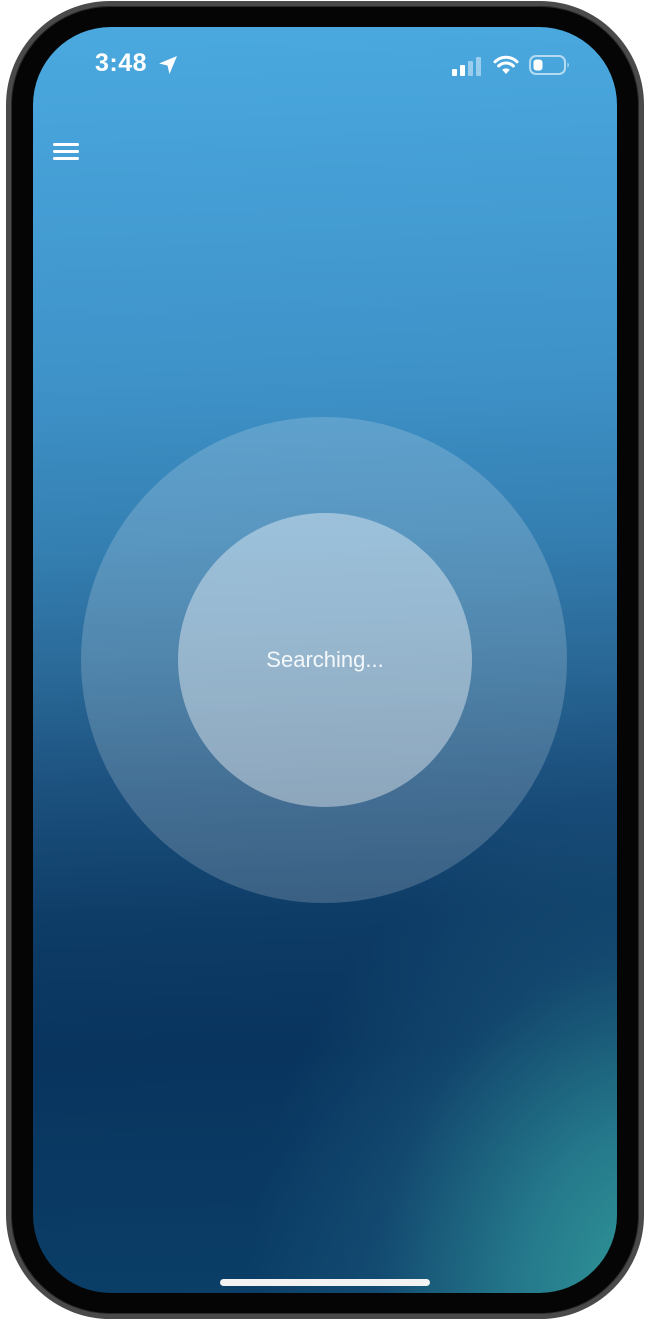 The height and width of the screenshot is (1321, 650). I want to click on home-indicator, so click(325, 1282).